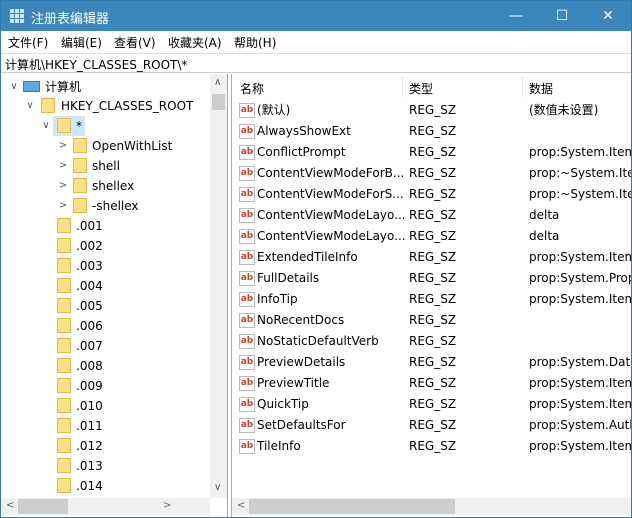 Image resolution: width=632 pixels, height=518 pixels. I want to click on menu-edit: 编辑(E), so click(81, 42).